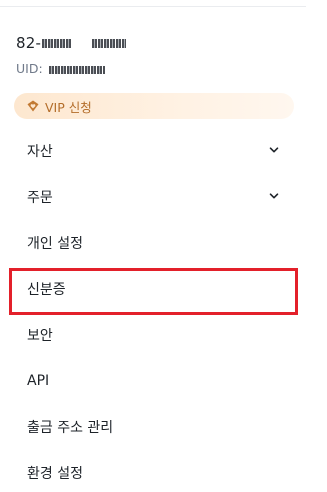 The height and width of the screenshot is (492, 327). Describe the element at coordinates (153, 381) in the screenshot. I see `menu-item-api: API` at that location.